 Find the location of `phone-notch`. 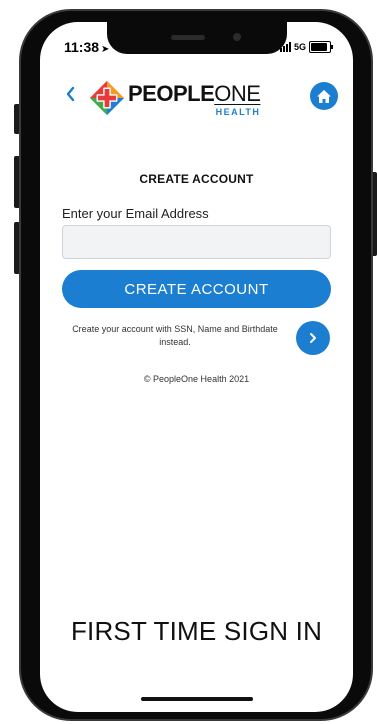

phone-notch is located at coordinates (197, 38).